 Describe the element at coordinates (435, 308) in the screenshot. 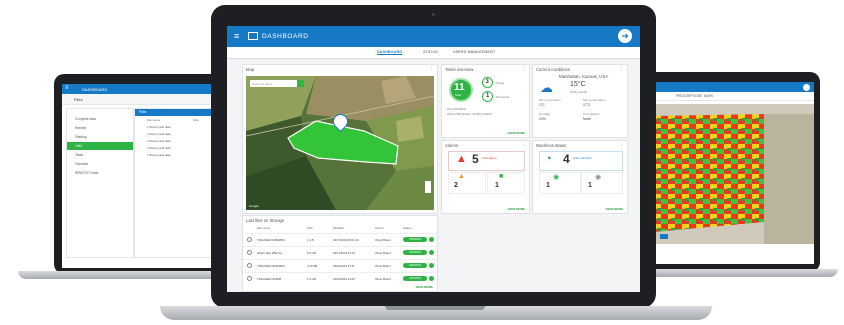

I see `center-laptop-notch` at that location.